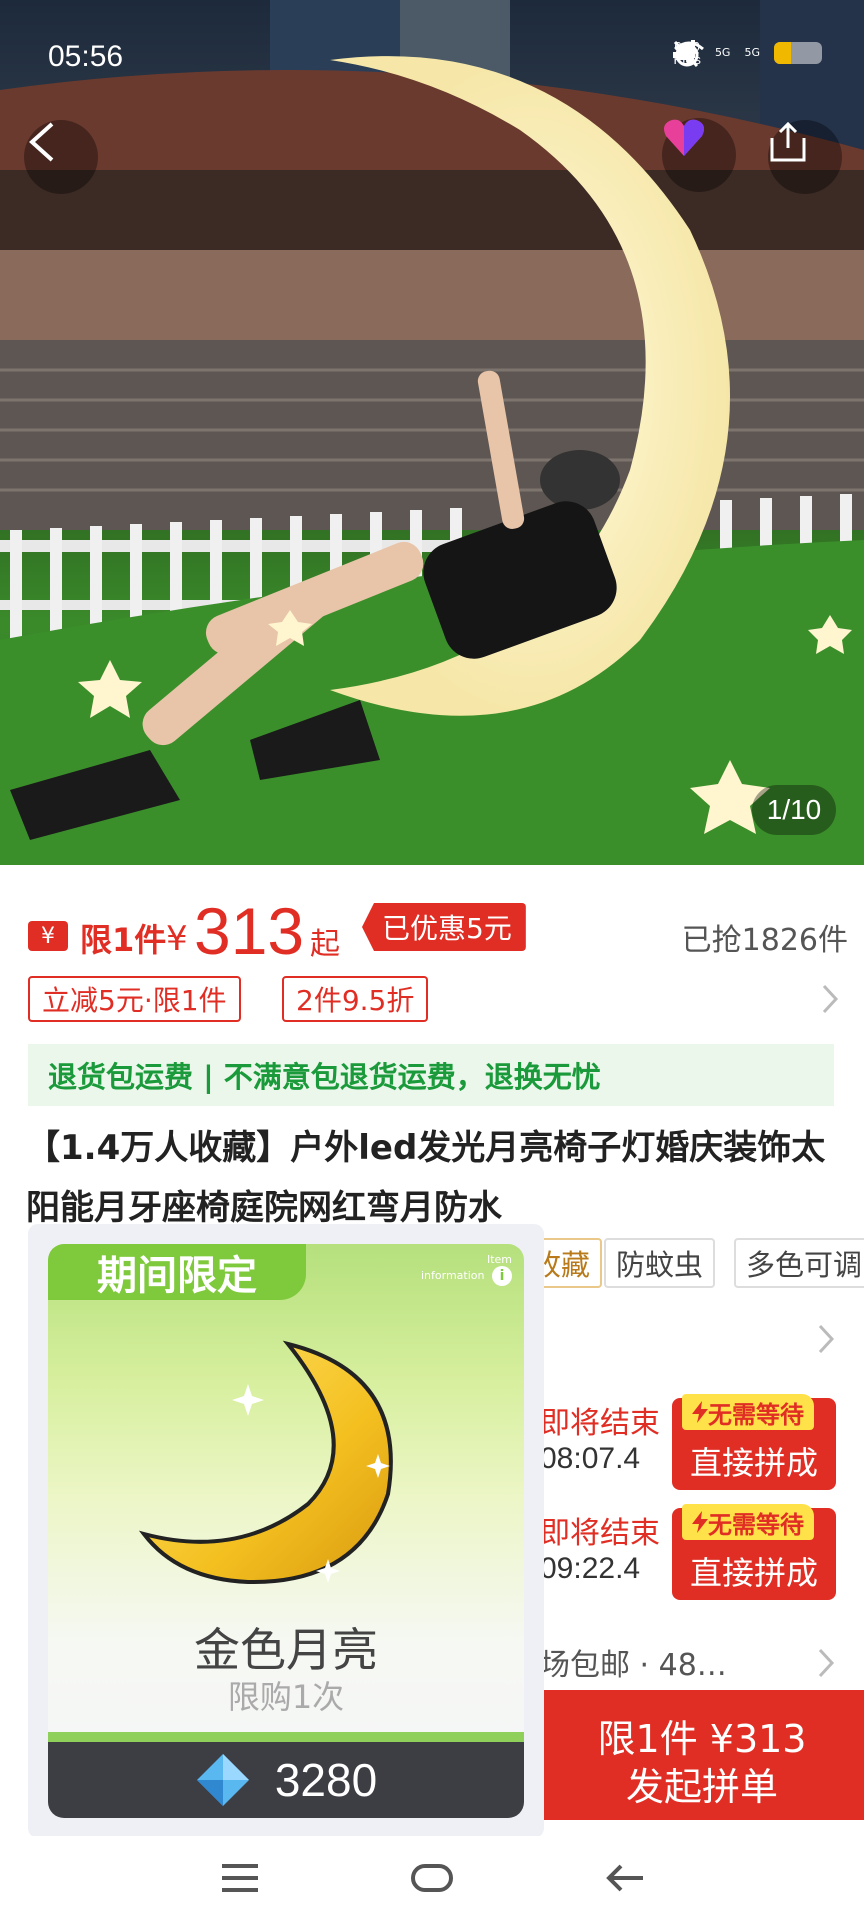  Describe the element at coordinates (438, 1000) in the screenshot. I see `promo-tags-row: 立减5元·限1件 2件9.5折` at that location.